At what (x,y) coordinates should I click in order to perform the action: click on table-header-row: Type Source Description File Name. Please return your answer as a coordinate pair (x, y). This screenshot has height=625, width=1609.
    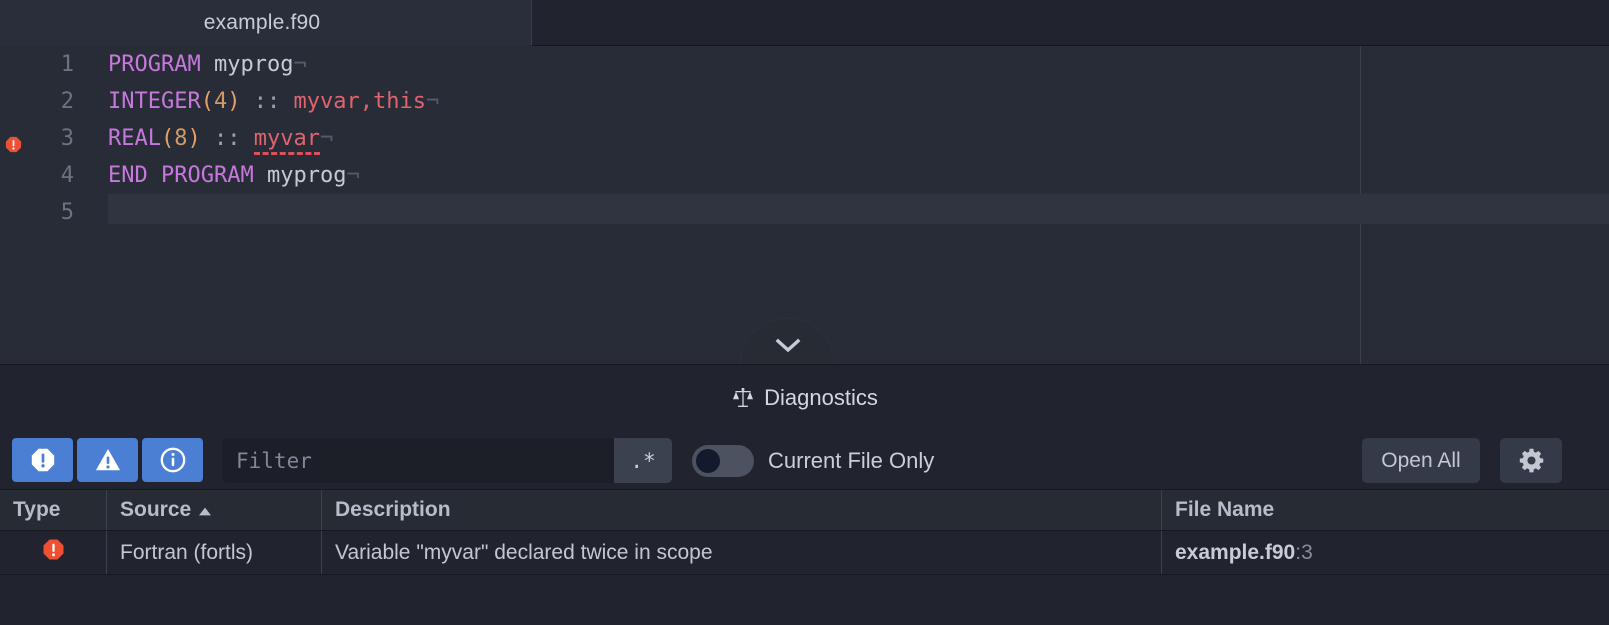
    Looking at the image, I should click on (804, 510).